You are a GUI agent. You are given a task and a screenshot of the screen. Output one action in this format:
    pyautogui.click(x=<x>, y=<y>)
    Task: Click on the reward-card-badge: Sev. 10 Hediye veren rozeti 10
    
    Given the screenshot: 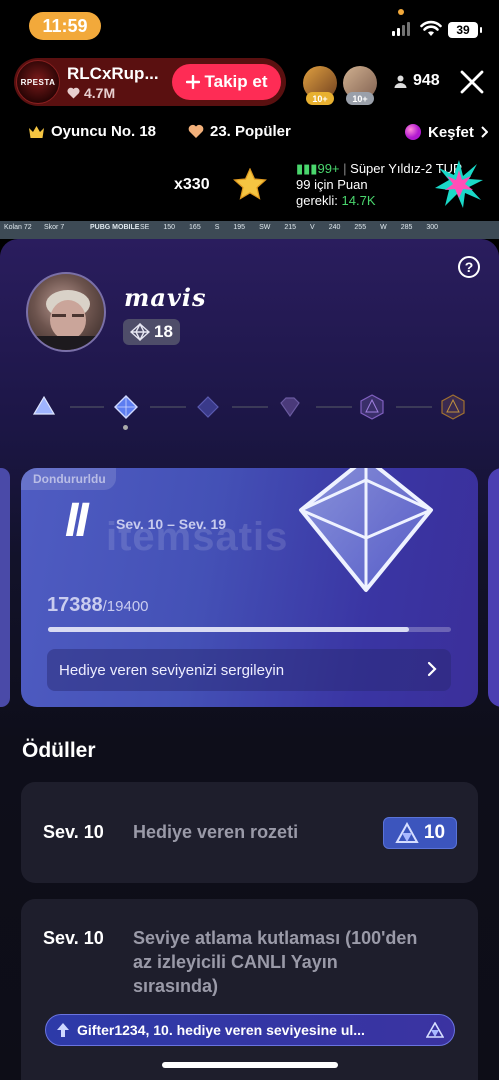 What is the action you would take?
    pyautogui.click(x=249, y=832)
    